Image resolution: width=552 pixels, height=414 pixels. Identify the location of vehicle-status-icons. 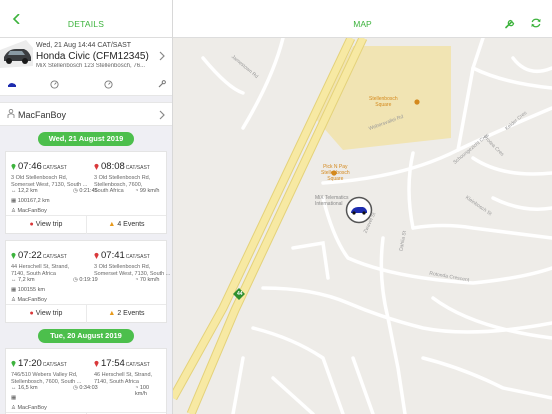
(86, 86).